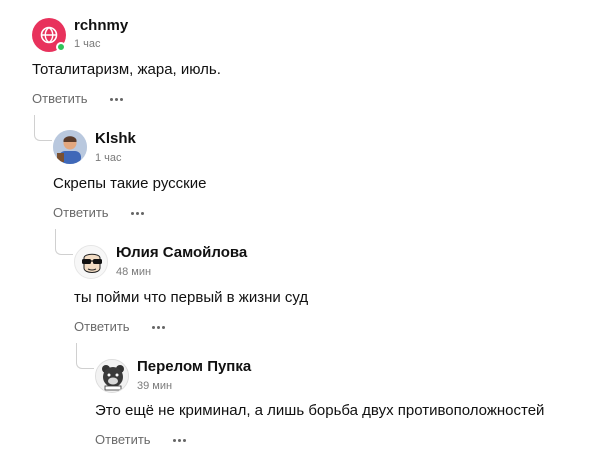 This screenshot has width=604, height=466. I want to click on user-photo-icon, so click(70, 147).